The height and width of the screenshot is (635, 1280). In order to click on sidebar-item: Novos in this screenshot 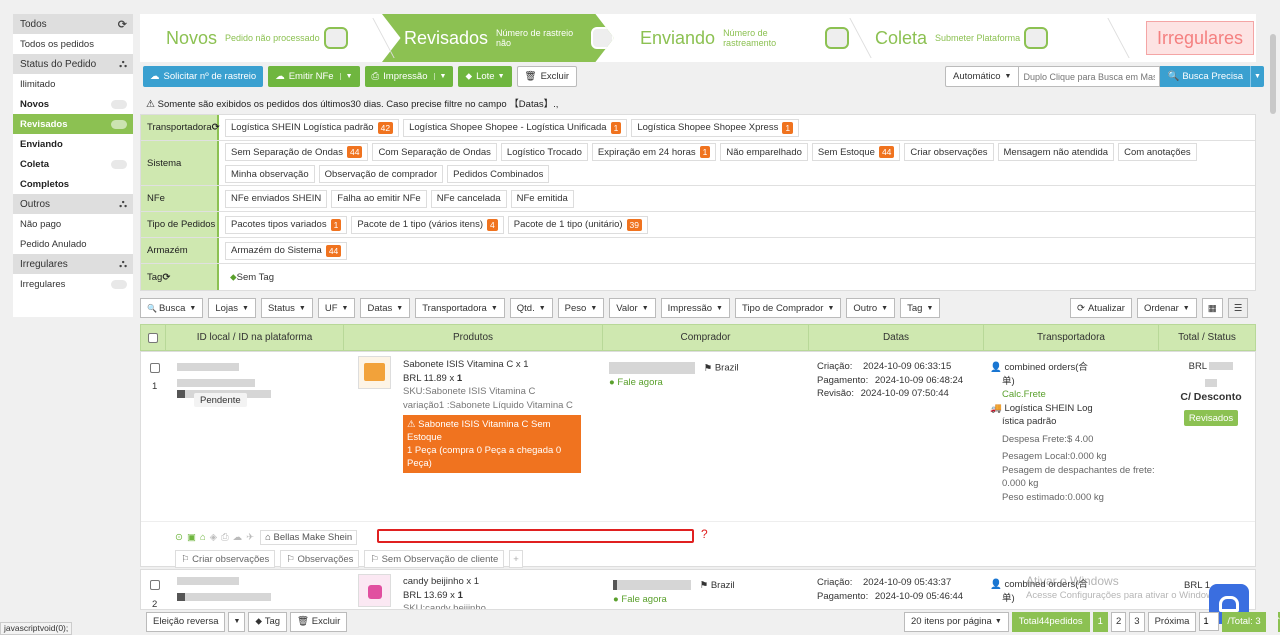, I will do `click(73, 104)`.